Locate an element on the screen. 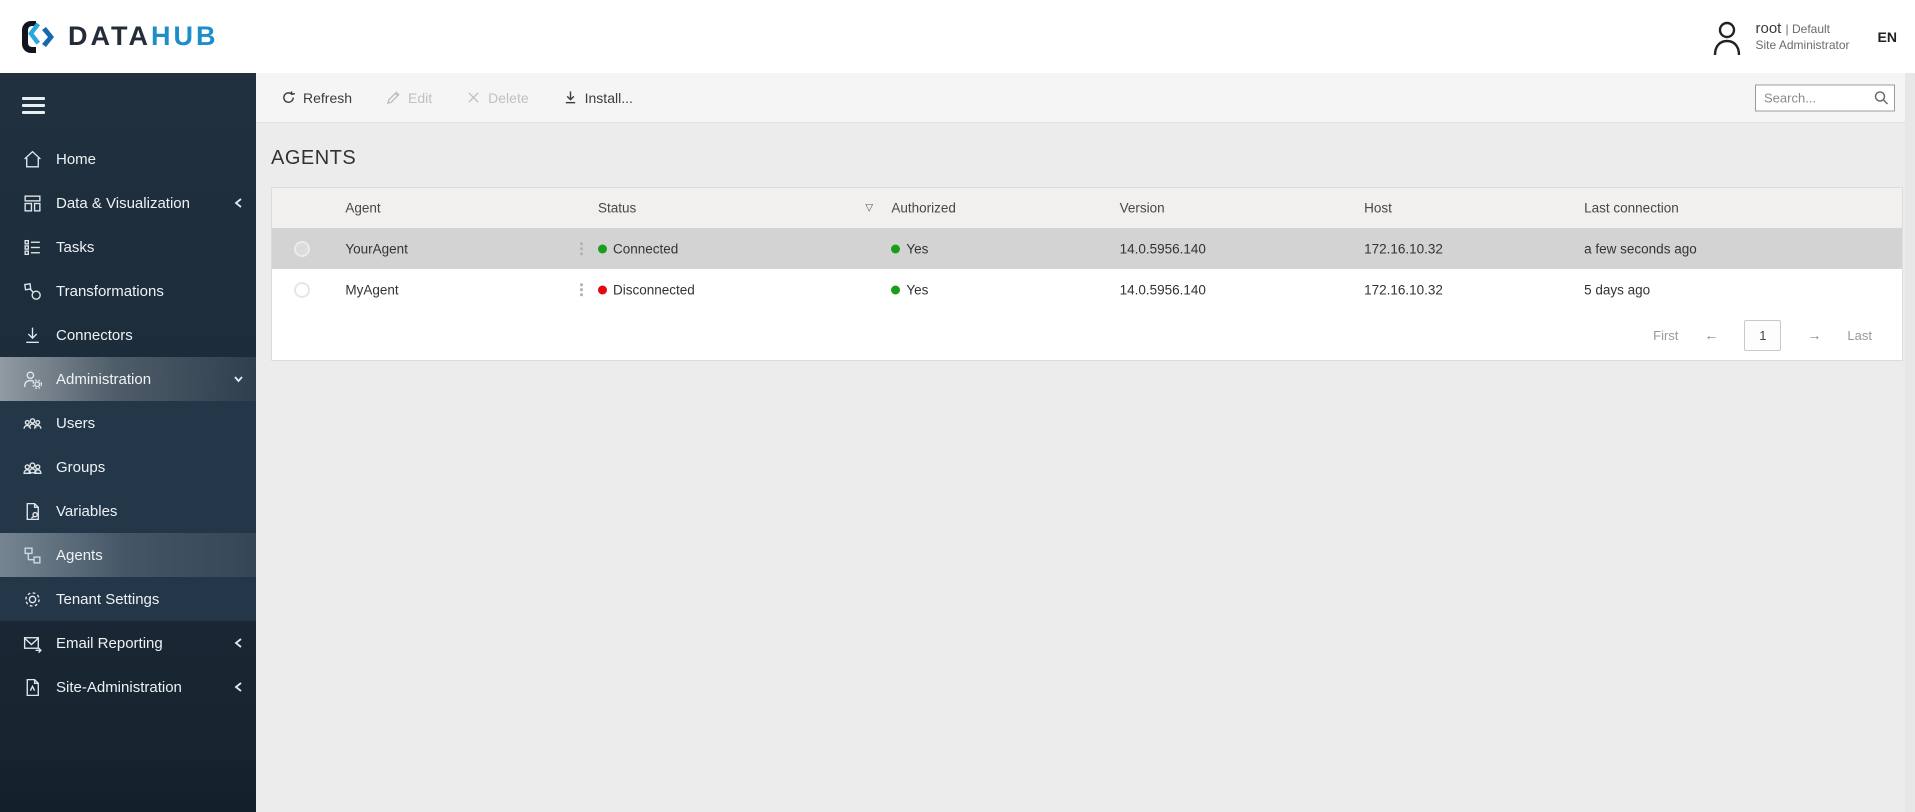  sidebar-item-home: Home is located at coordinates (128, 159).